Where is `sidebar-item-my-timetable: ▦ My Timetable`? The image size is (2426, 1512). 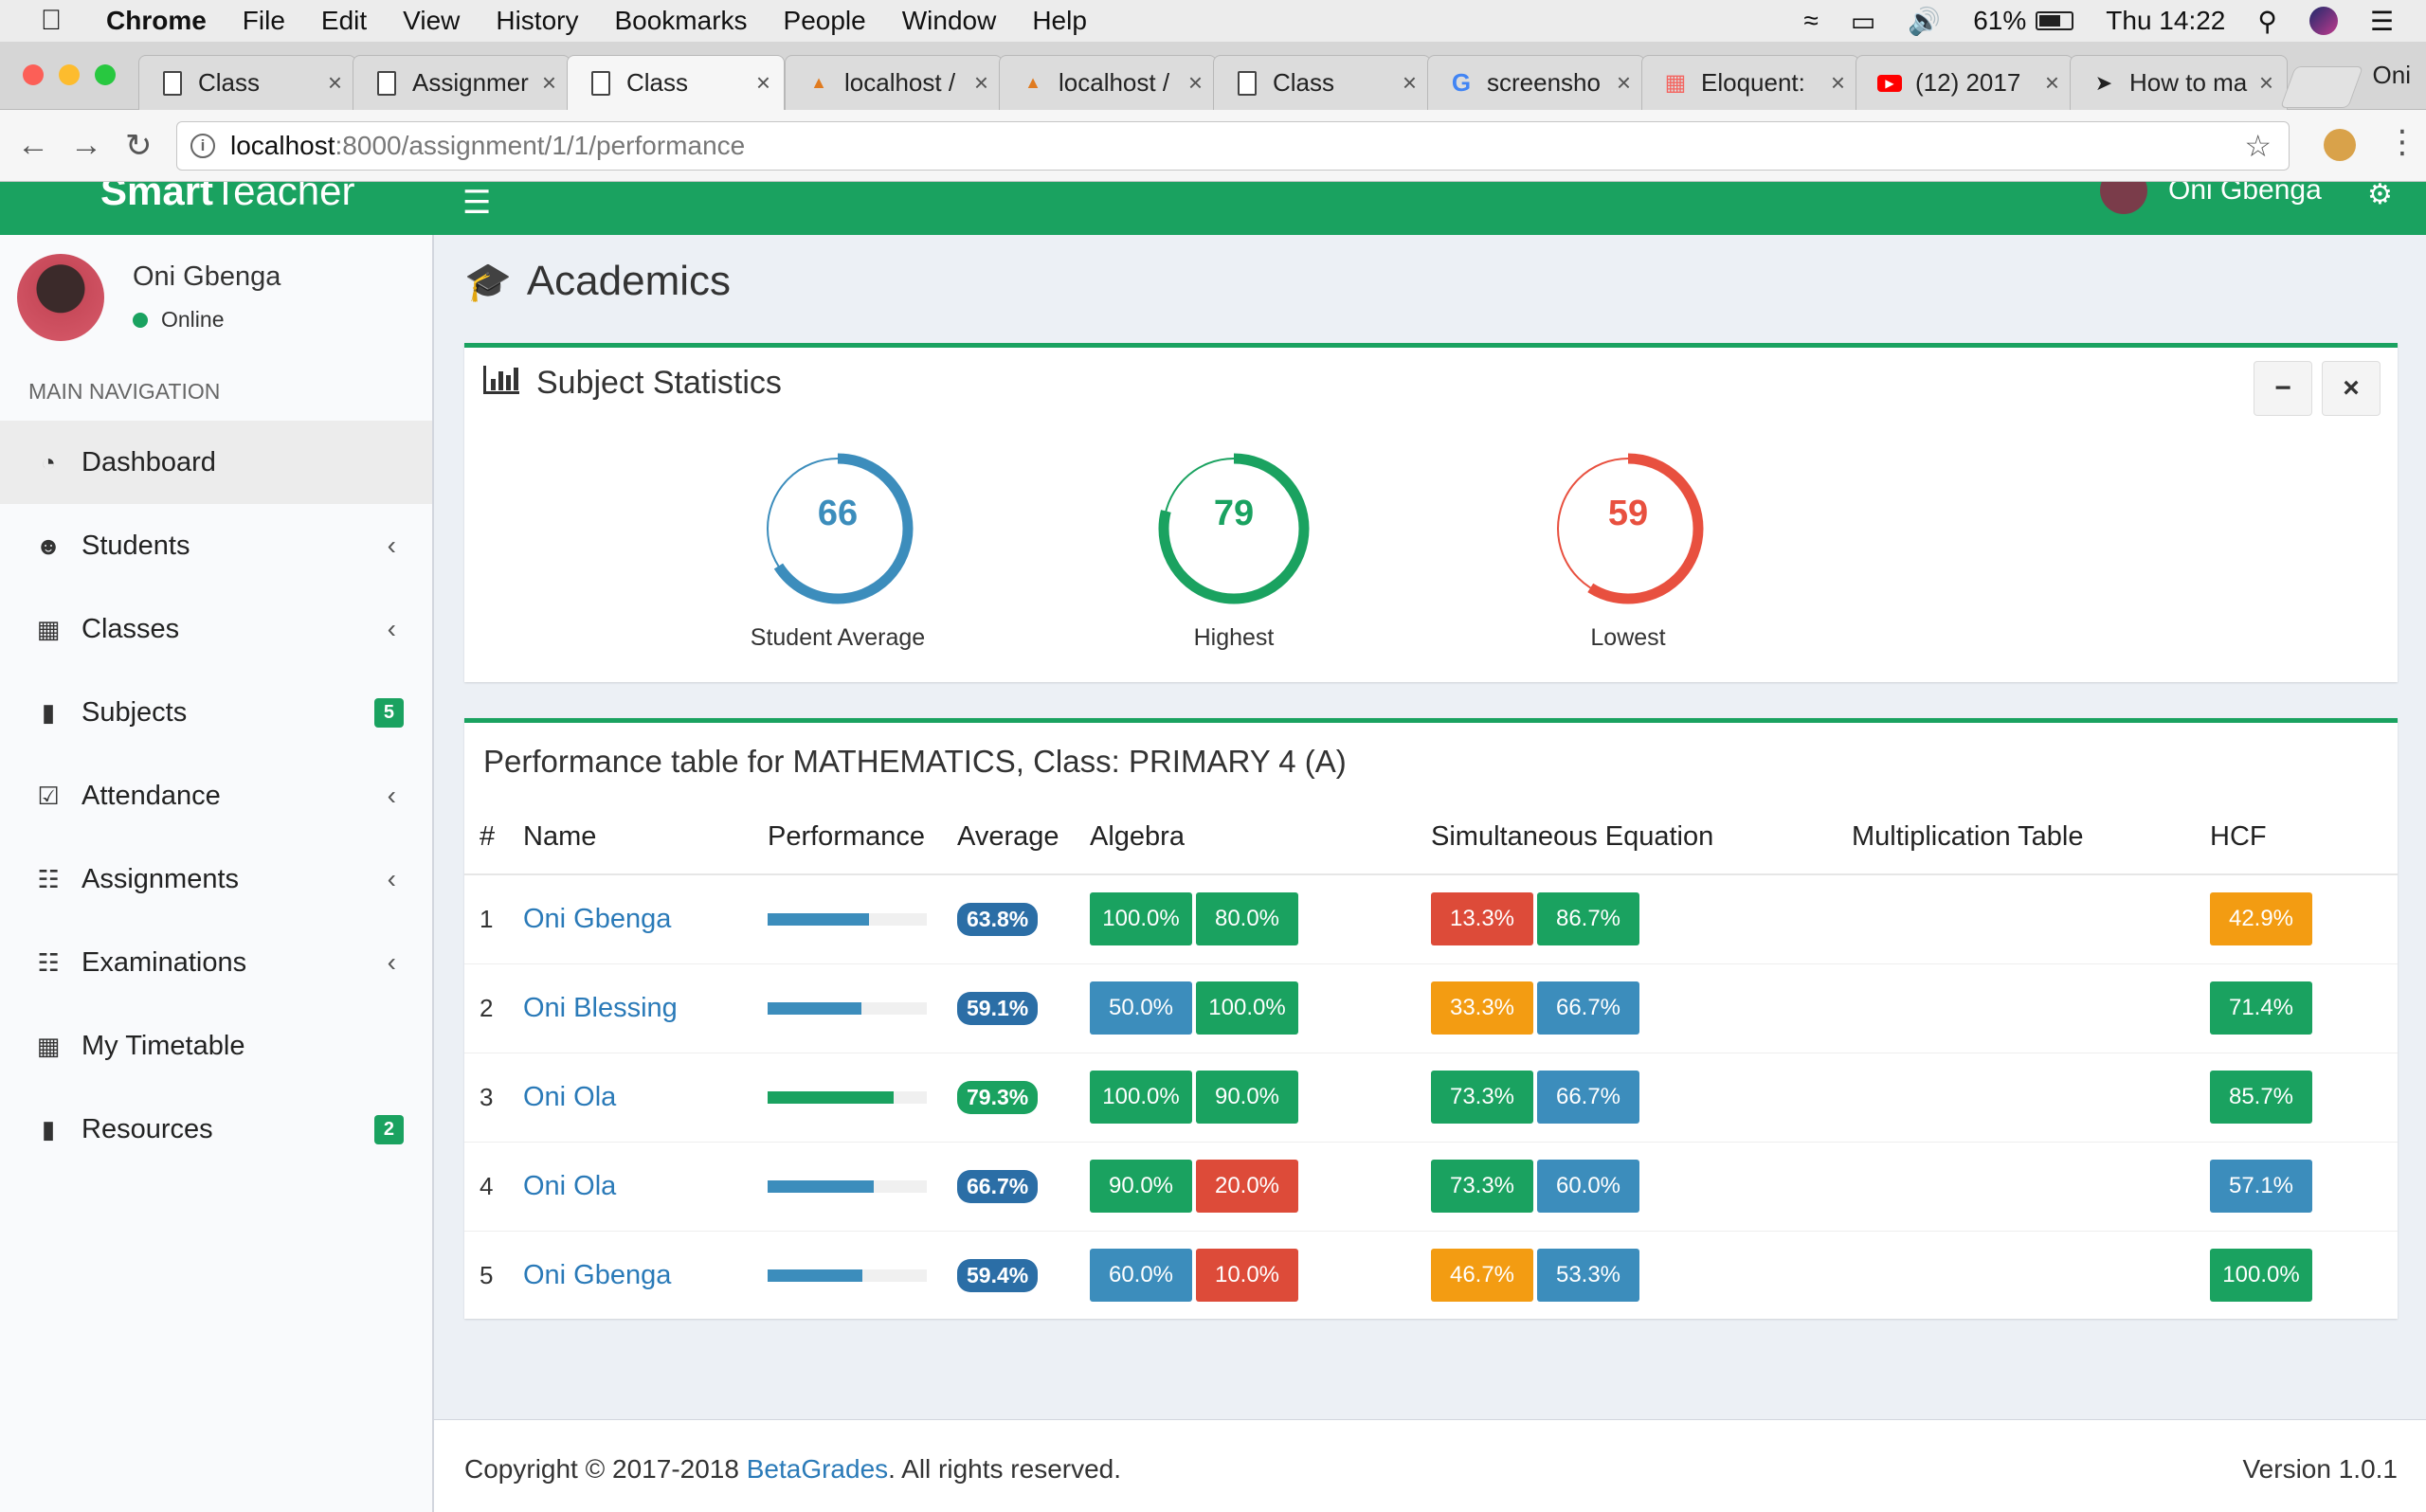
sidebar-item-my-timetable: ▦ My Timetable is located at coordinates (216, 1046).